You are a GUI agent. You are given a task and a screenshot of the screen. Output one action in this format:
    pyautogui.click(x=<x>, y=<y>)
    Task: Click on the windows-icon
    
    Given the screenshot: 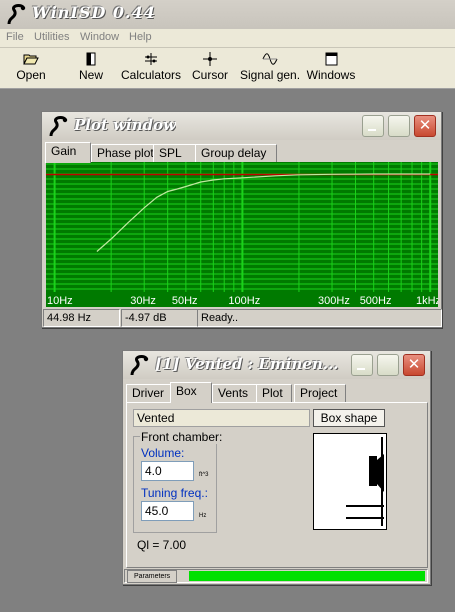 What is the action you would take?
    pyautogui.click(x=331, y=59)
    